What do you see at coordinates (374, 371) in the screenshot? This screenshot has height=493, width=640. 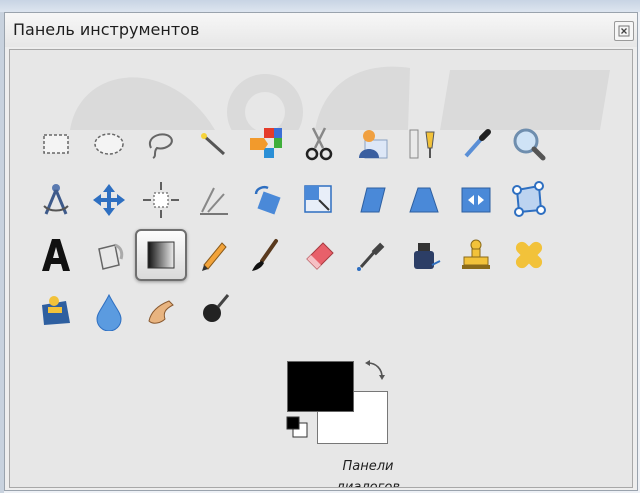 I see `swap-colors-icon` at bounding box center [374, 371].